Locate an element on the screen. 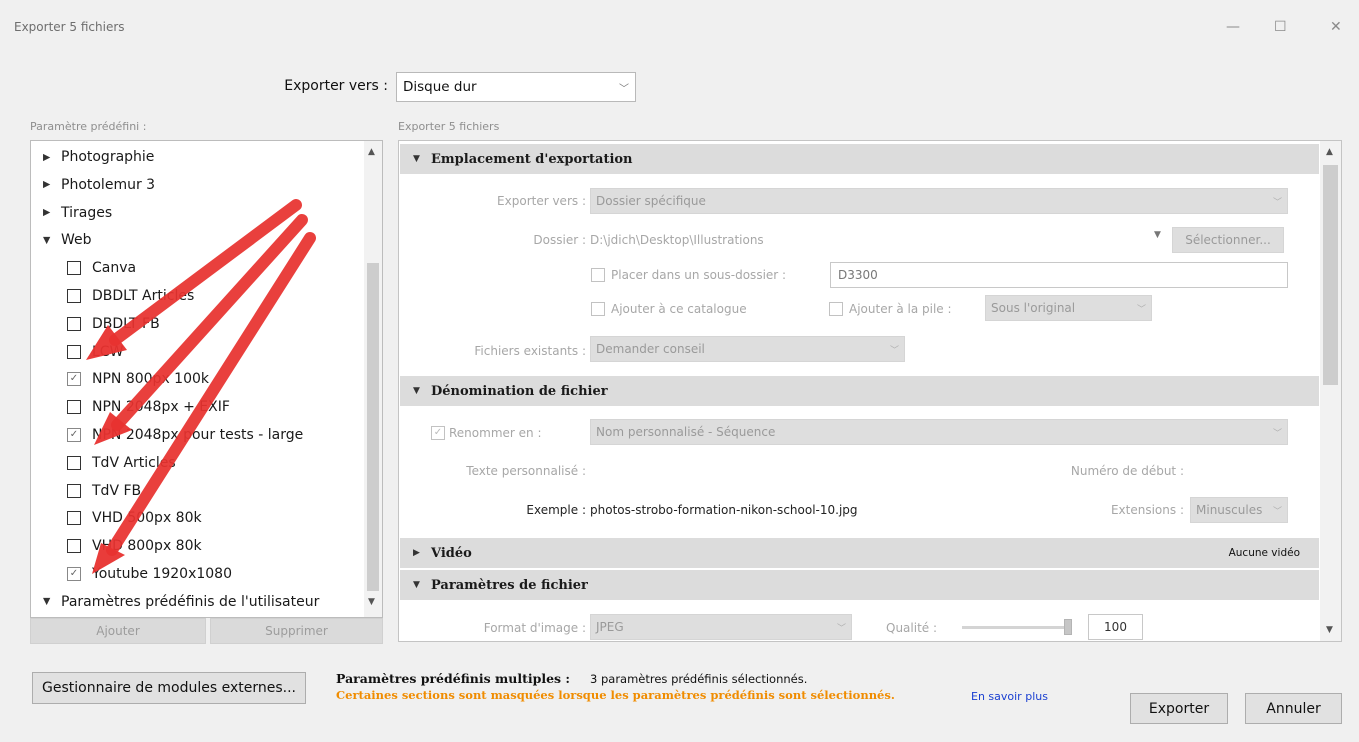 The image size is (1359, 742). preset-item: NPN 2048px + EXIF is located at coordinates (148, 407).